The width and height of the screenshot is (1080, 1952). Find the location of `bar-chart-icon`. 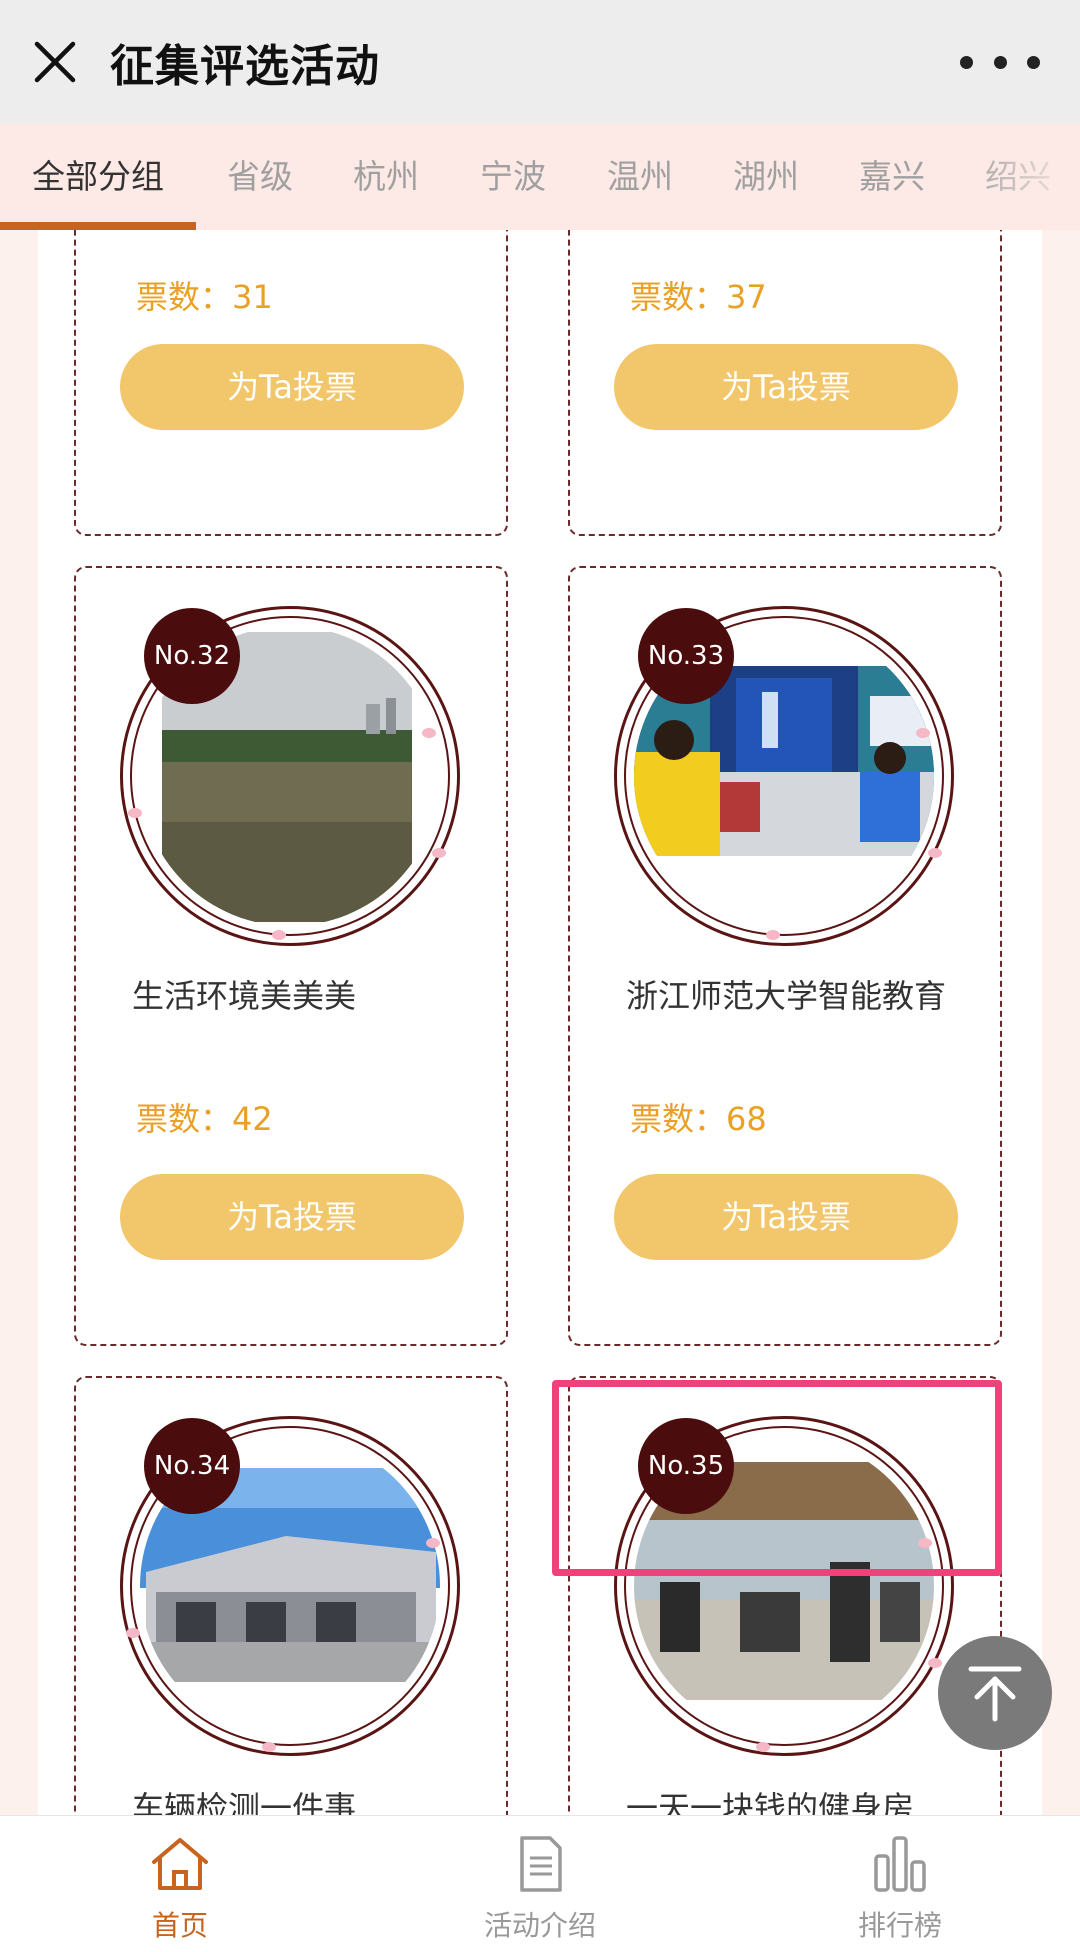

bar-chart-icon is located at coordinates (900, 1864).